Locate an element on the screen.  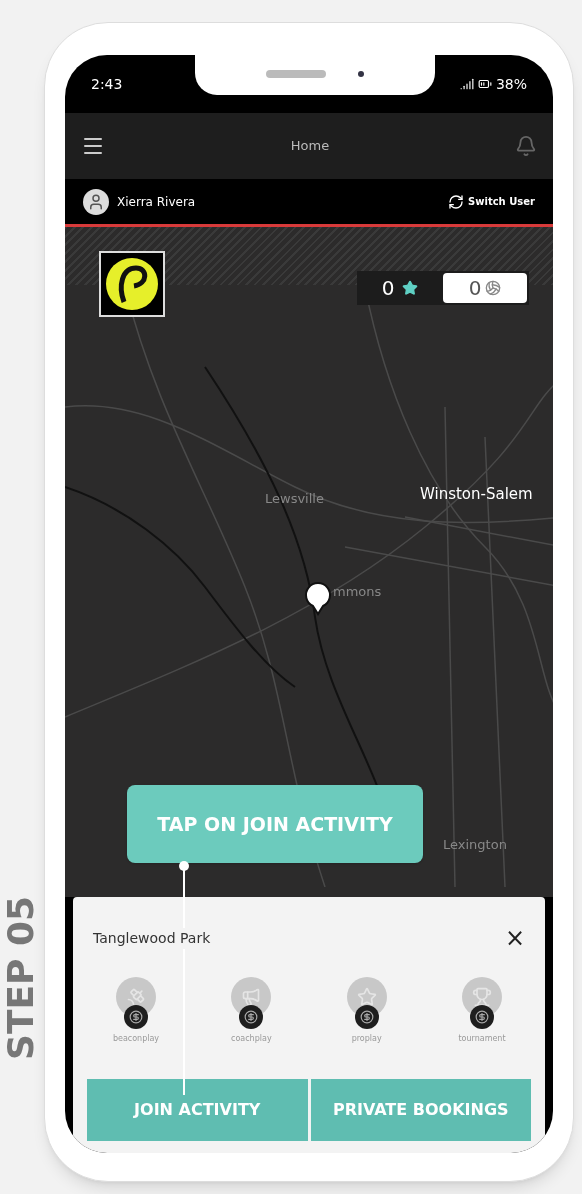
satellite-icon is located at coordinates (136, 997).